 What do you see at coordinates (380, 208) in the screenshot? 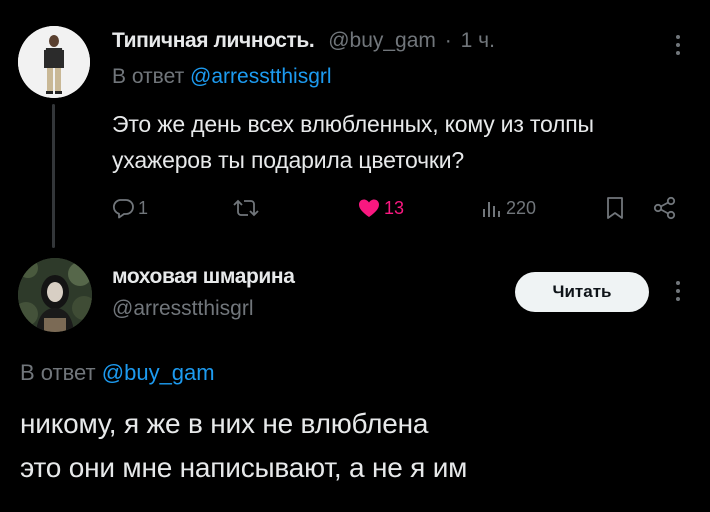
I see `like-button: 13` at bounding box center [380, 208].